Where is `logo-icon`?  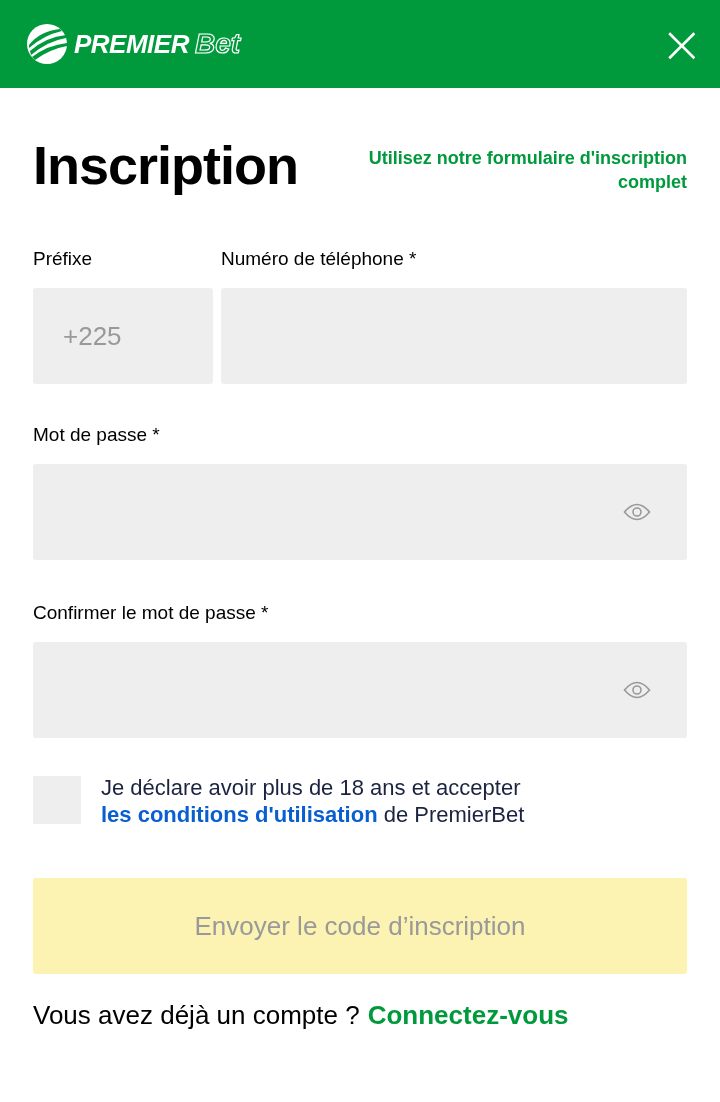
logo-icon is located at coordinates (47, 44).